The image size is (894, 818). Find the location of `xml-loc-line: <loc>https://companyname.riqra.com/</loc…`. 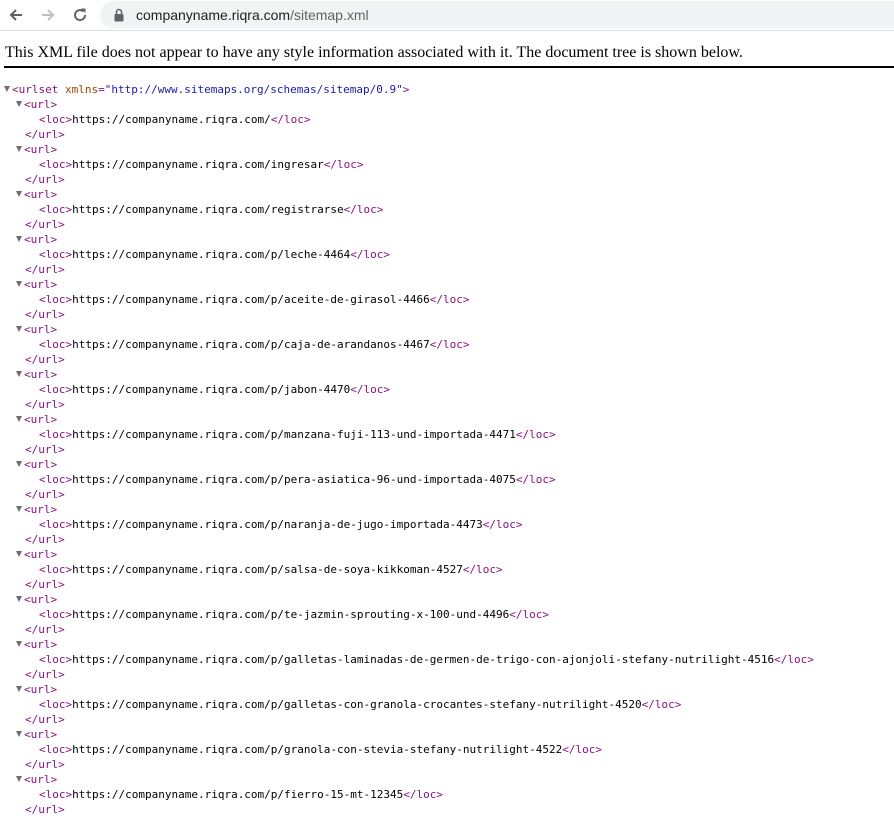

xml-loc-line: <loc>https://companyname.riqra.com/</loc… is located at coordinates (409, 119).